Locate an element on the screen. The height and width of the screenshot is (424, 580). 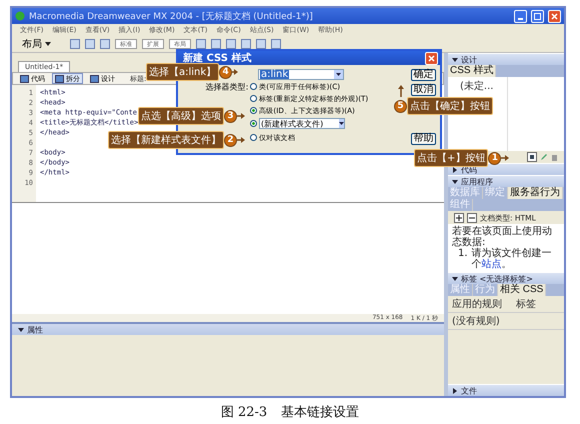
step-number: 1. is located at coordinates (463, 254).